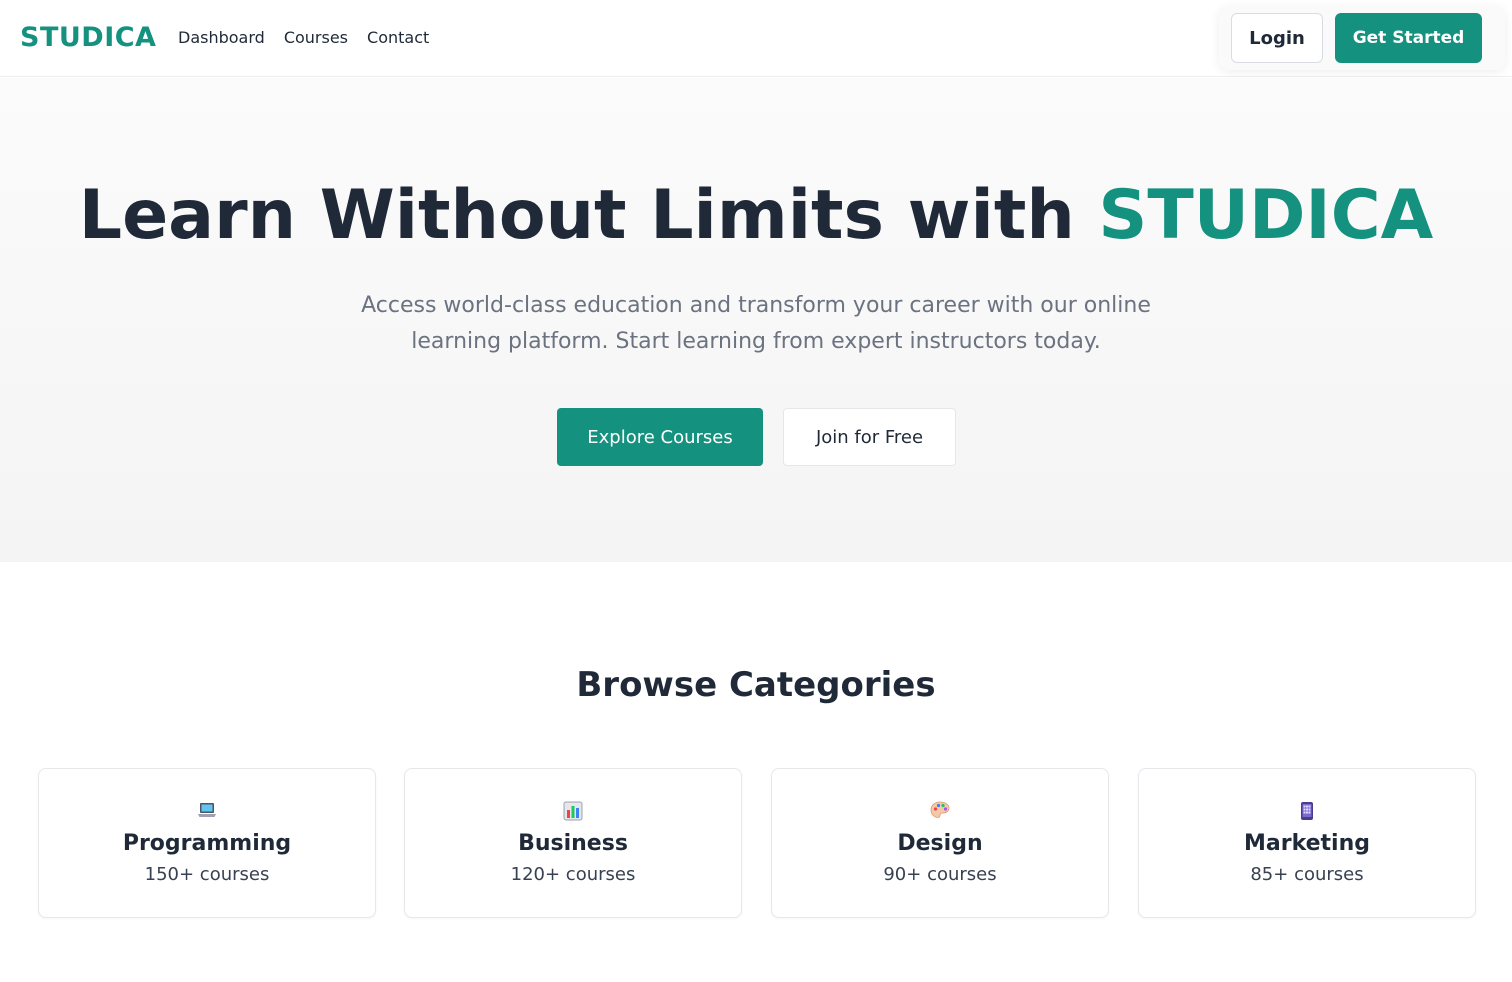 This screenshot has width=1512, height=982. What do you see at coordinates (1277, 38) in the screenshot?
I see `login-button: Login` at bounding box center [1277, 38].